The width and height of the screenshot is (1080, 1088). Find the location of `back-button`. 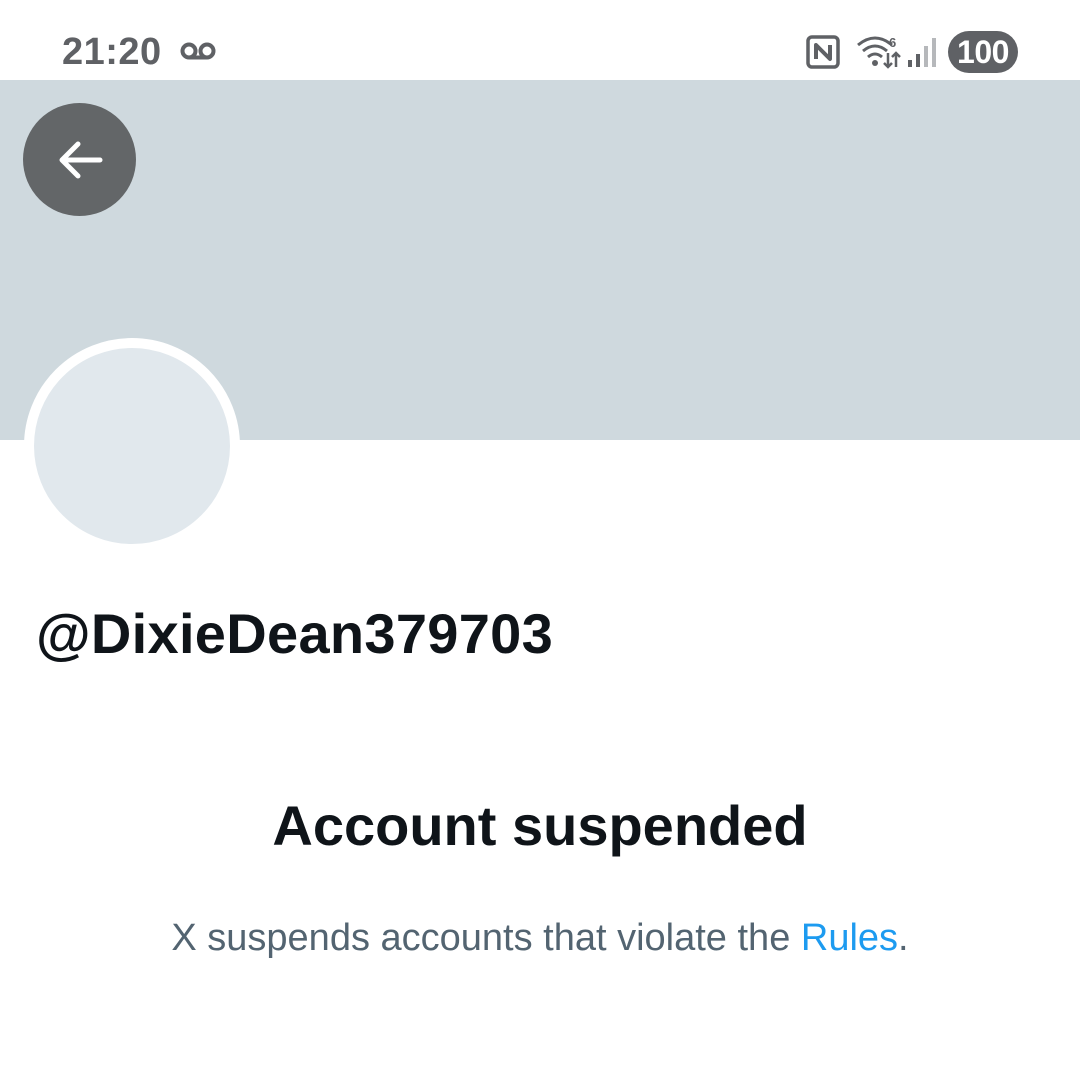

back-button is located at coordinates (79, 159).